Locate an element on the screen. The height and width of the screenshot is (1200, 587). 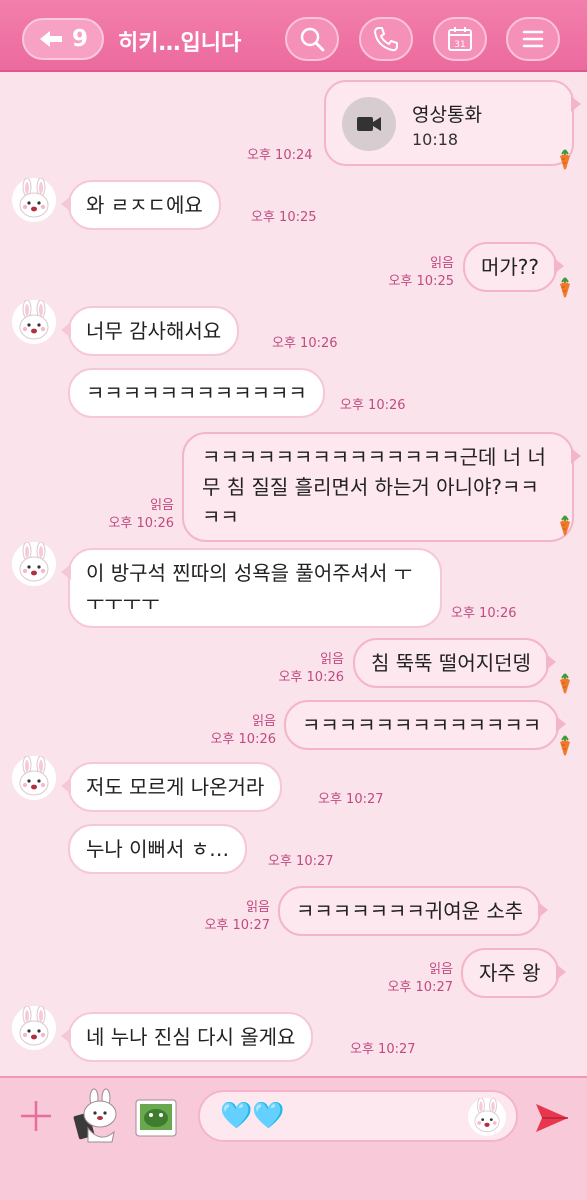
photo-icon is located at coordinates (156, 1118).